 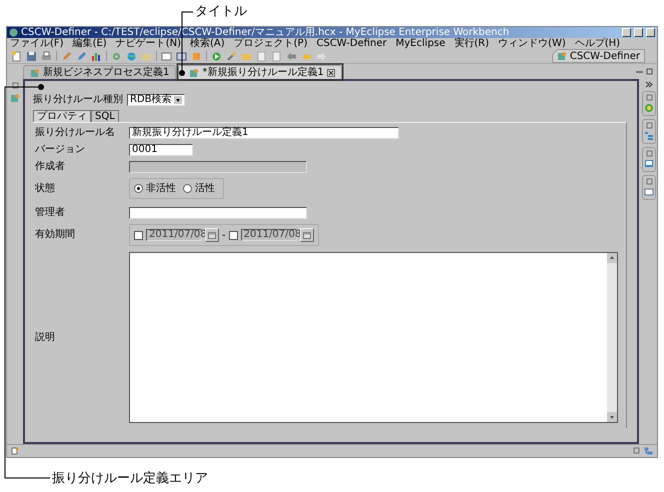 I want to click on text-field: 0001, so click(x=161, y=150).